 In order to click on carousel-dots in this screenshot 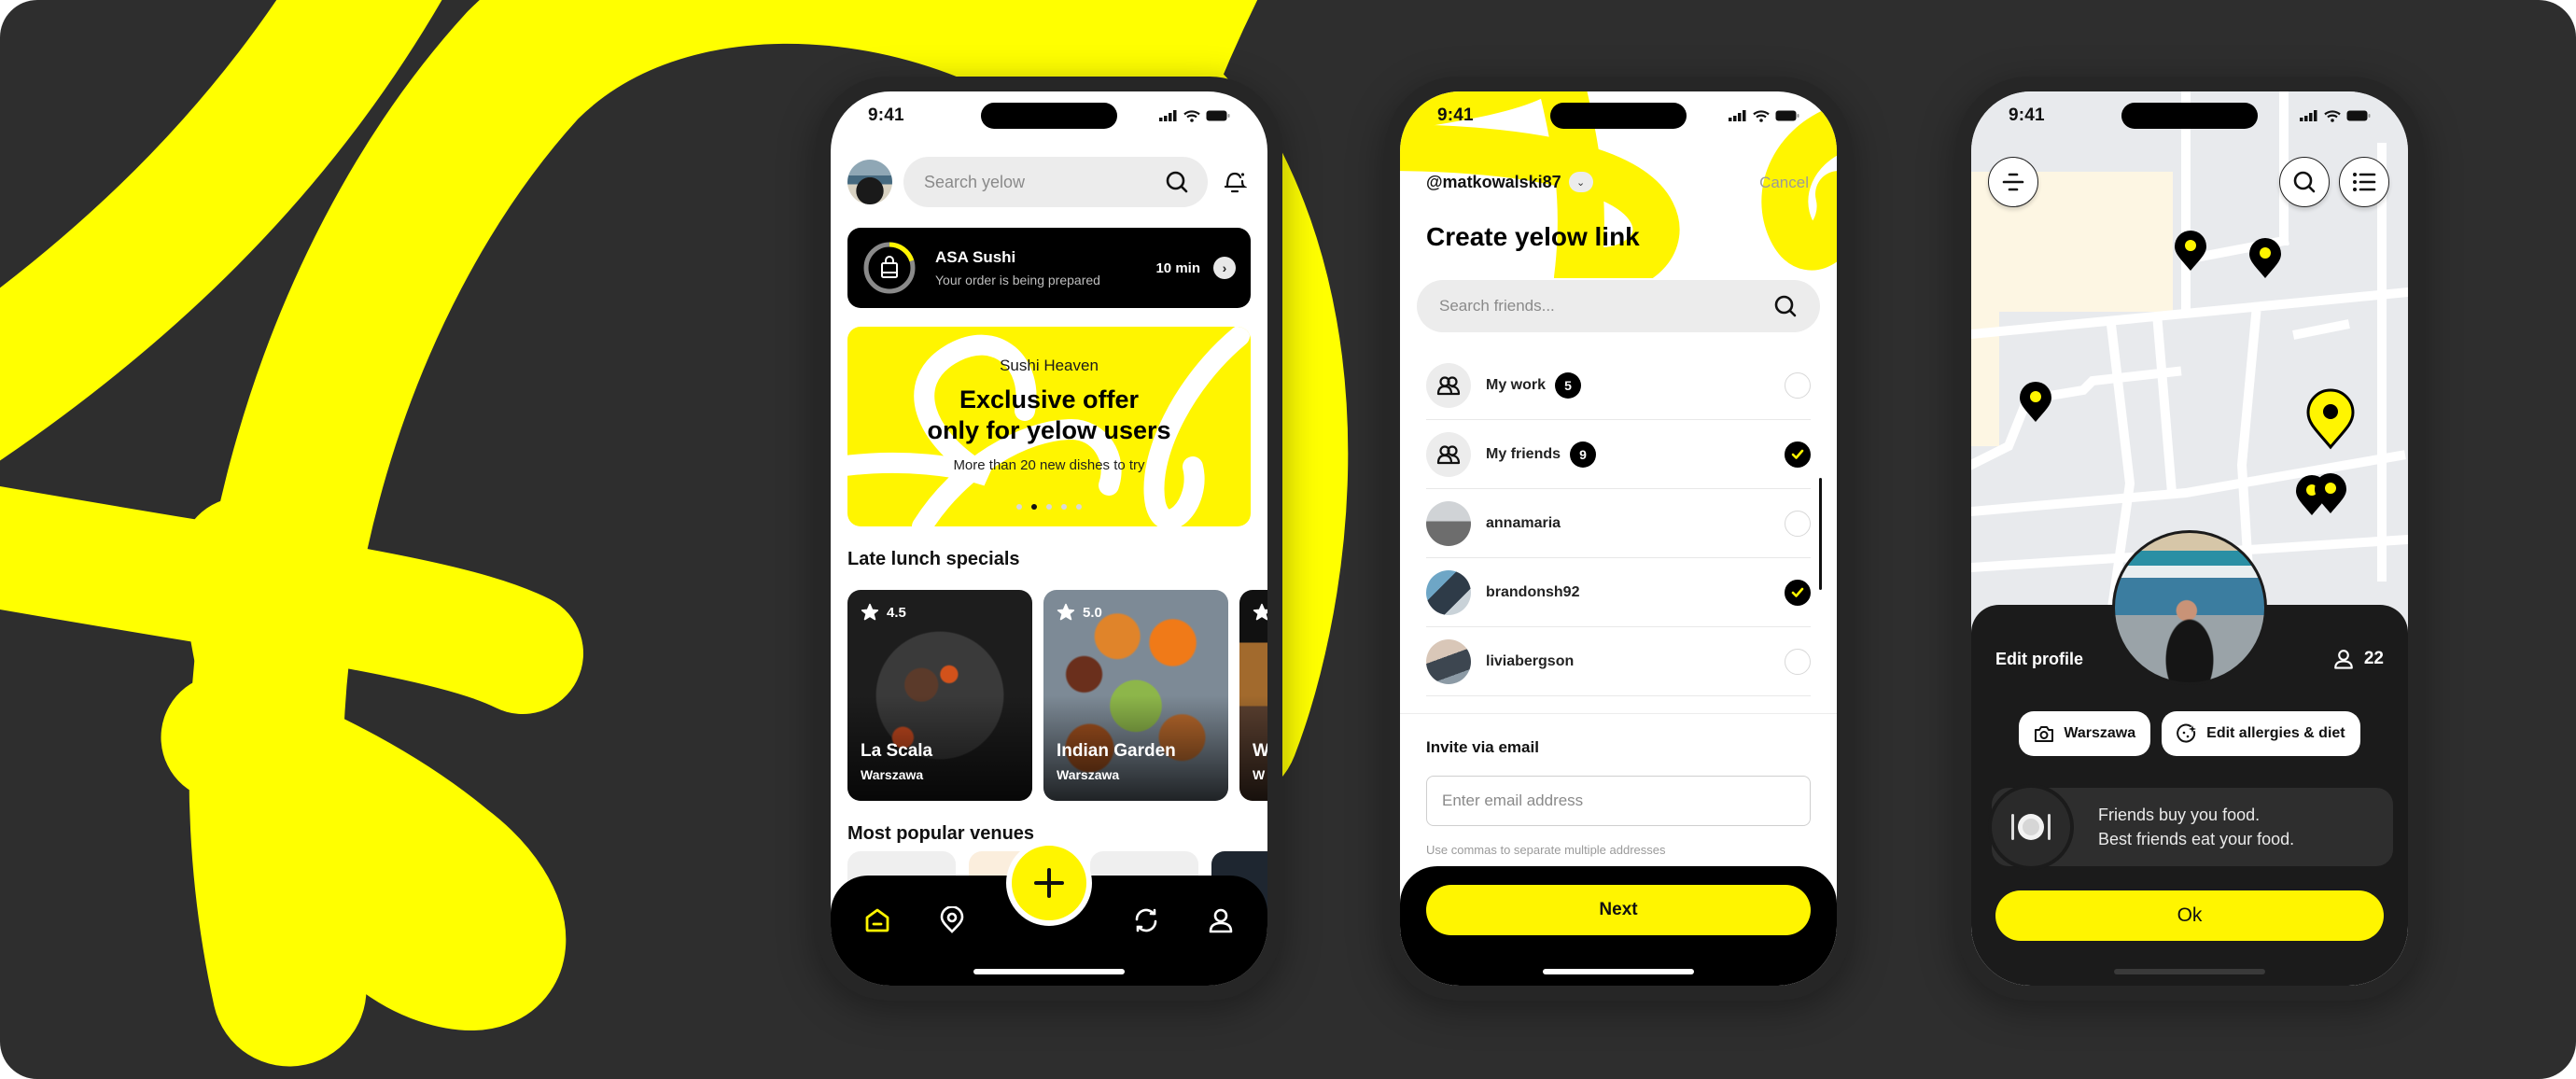, I will do `click(1049, 507)`.